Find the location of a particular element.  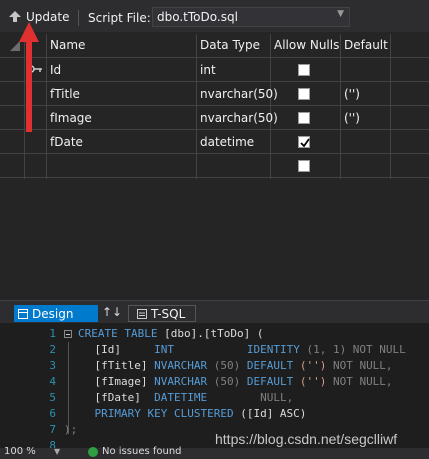

collapse-icon is located at coordinates (68, 334).